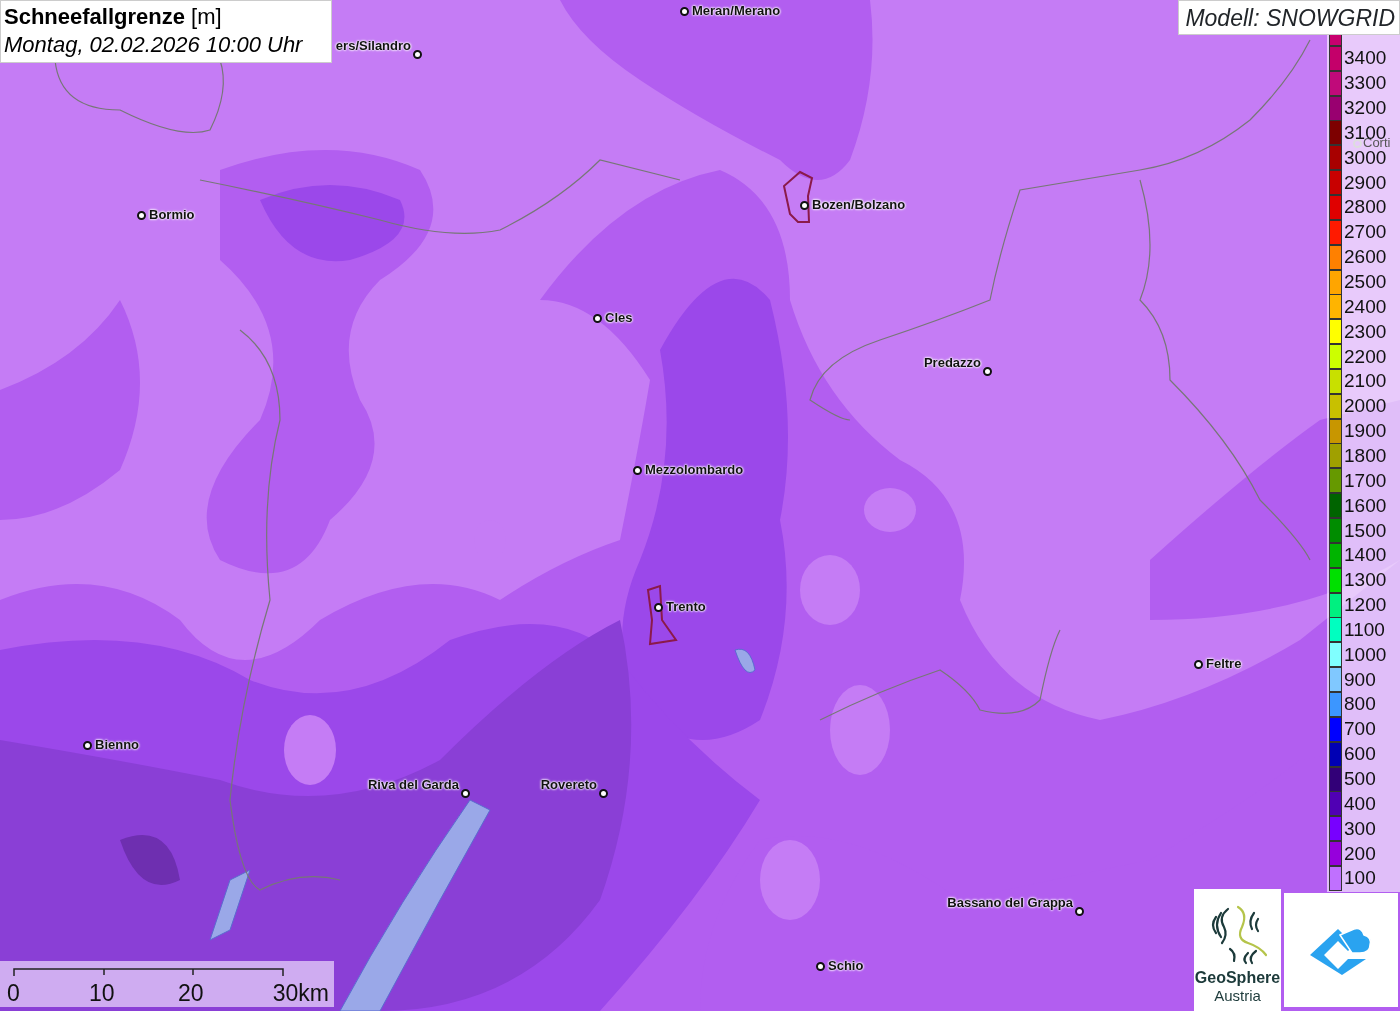  Describe the element at coordinates (619, 317) in the screenshot. I see `city-label: Cles` at that location.